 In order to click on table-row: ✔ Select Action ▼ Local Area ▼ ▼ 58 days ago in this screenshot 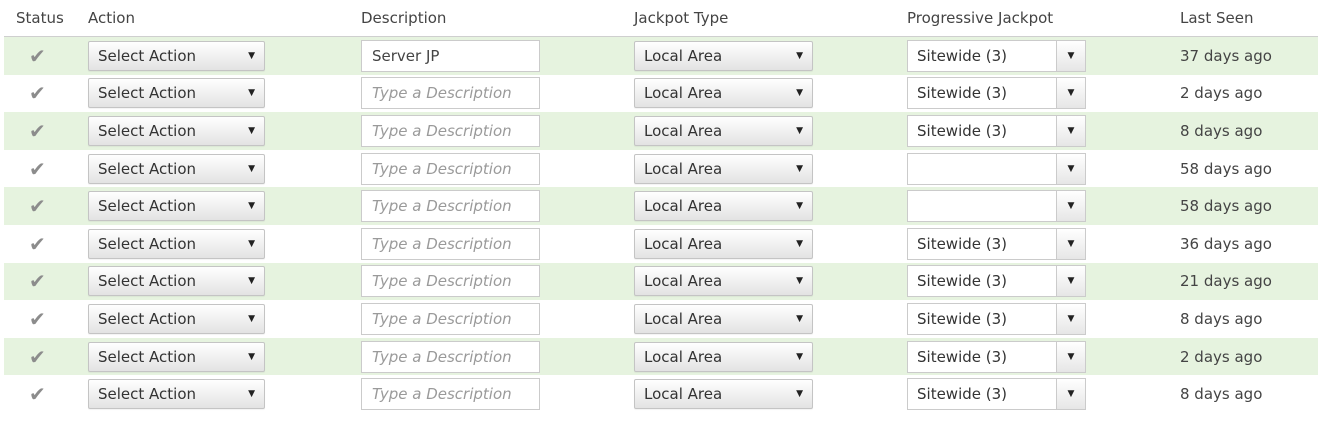, I will do `click(661, 169)`.